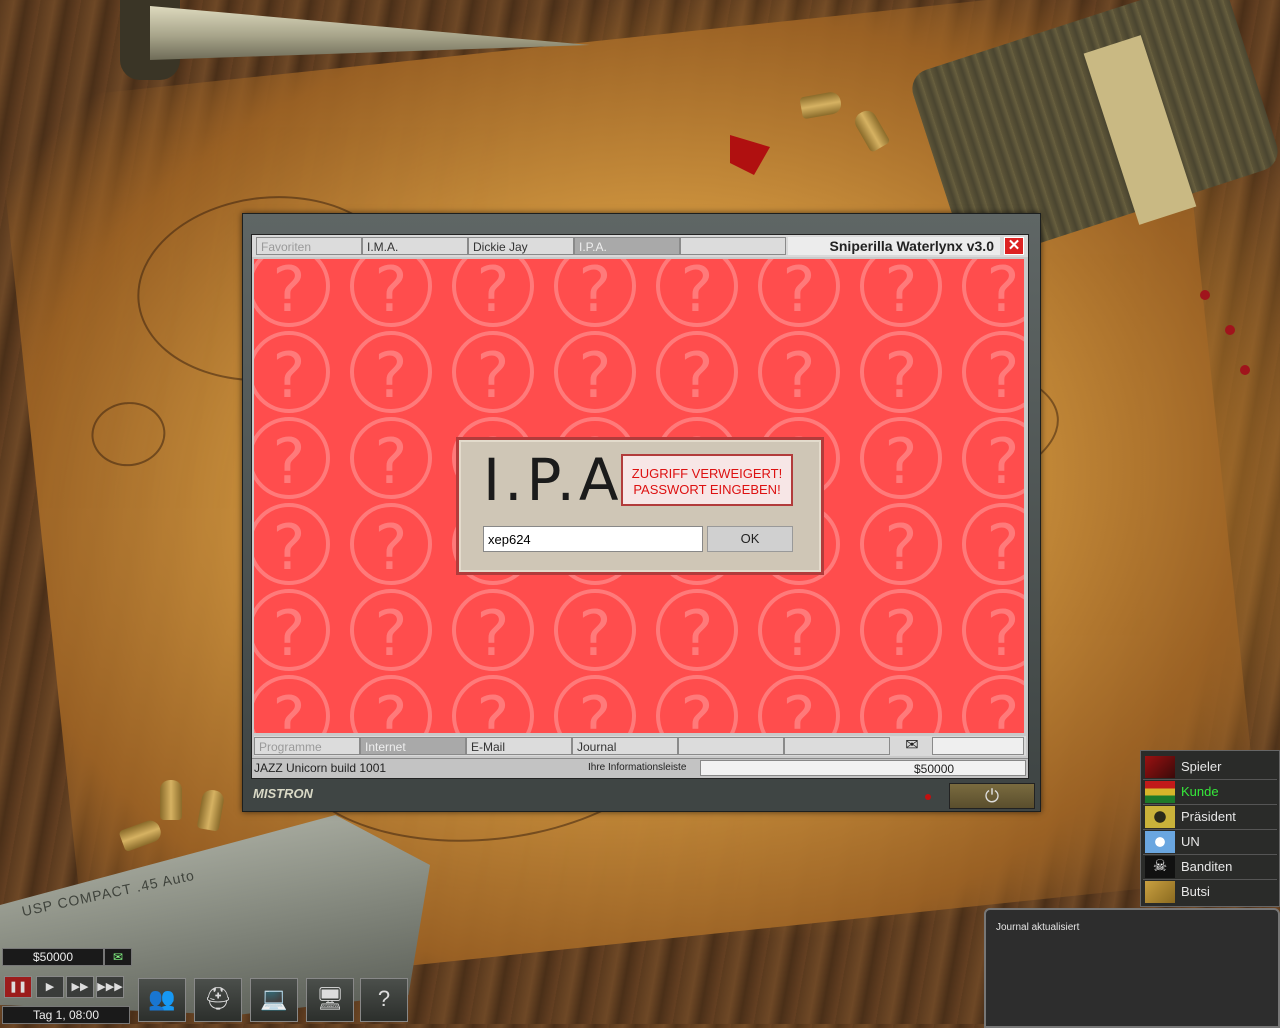 The image size is (1280, 1028). Describe the element at coordinates (1160, 892) in the screenshot. I see `butsi-icon` at that location.